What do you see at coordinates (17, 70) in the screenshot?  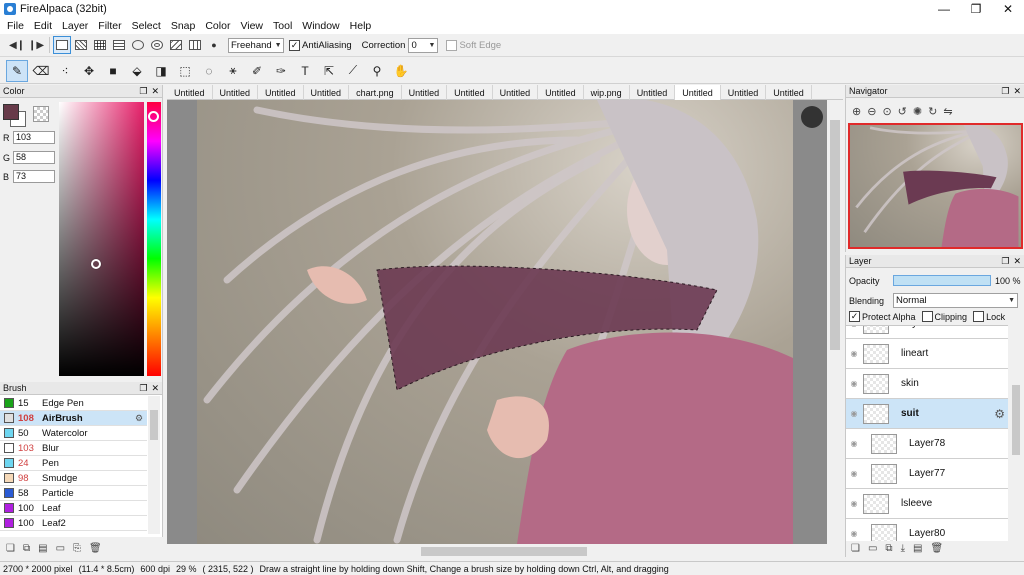 I see `brush-tool-icon: ✎` at bounding box center [17, 70].